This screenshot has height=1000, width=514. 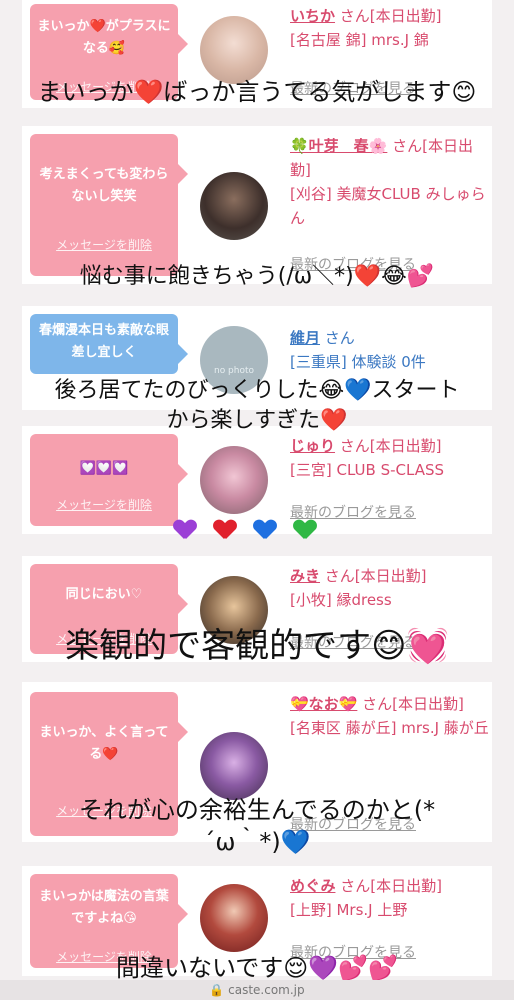 I want to click on message-text: 考えまくっても変わらないし笑笑, so click(x=104, y=185).